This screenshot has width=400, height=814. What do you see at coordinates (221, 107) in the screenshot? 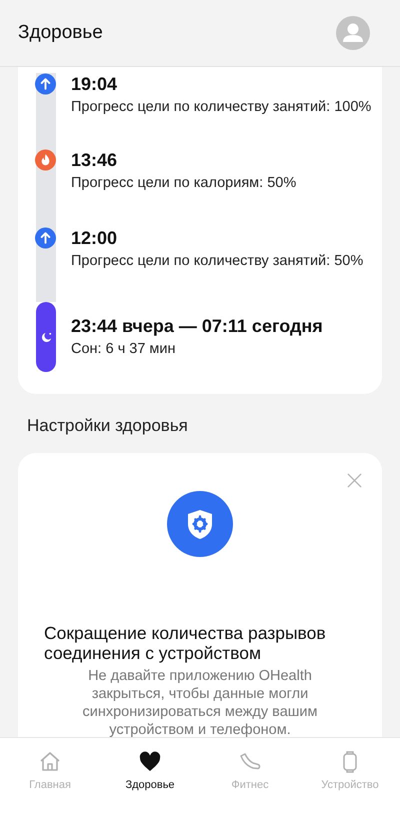
I see `event-description: Прогресс цели по количеству занятий: 100%` at bounding box center [221, 107].